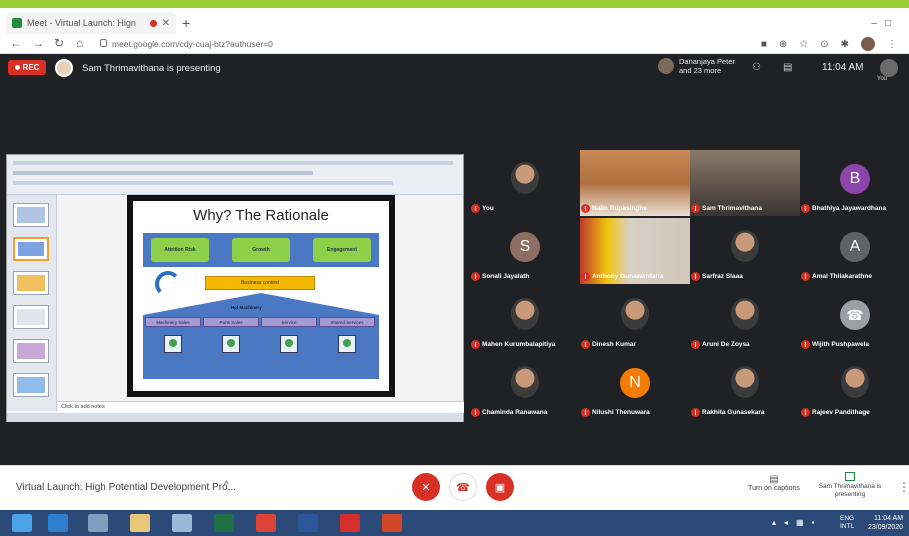 The image size is (909, 536). I want to click on participant-tile: N Nilushi Thenuwara, so click(635, 387).